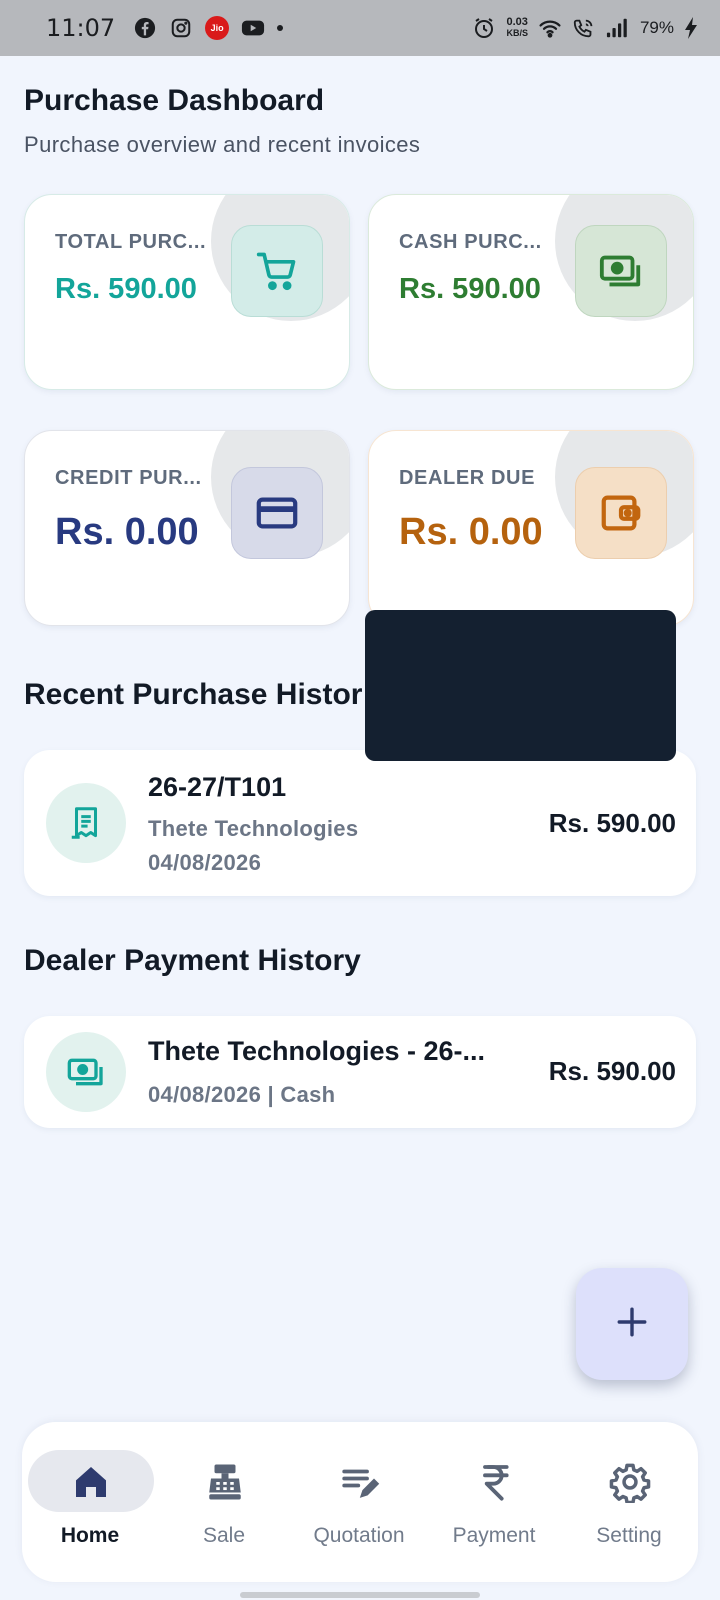 Image resolution: width=720 pixels, height=1600 pixels. I want to click on cash-register-icon, so click(225, 1482).